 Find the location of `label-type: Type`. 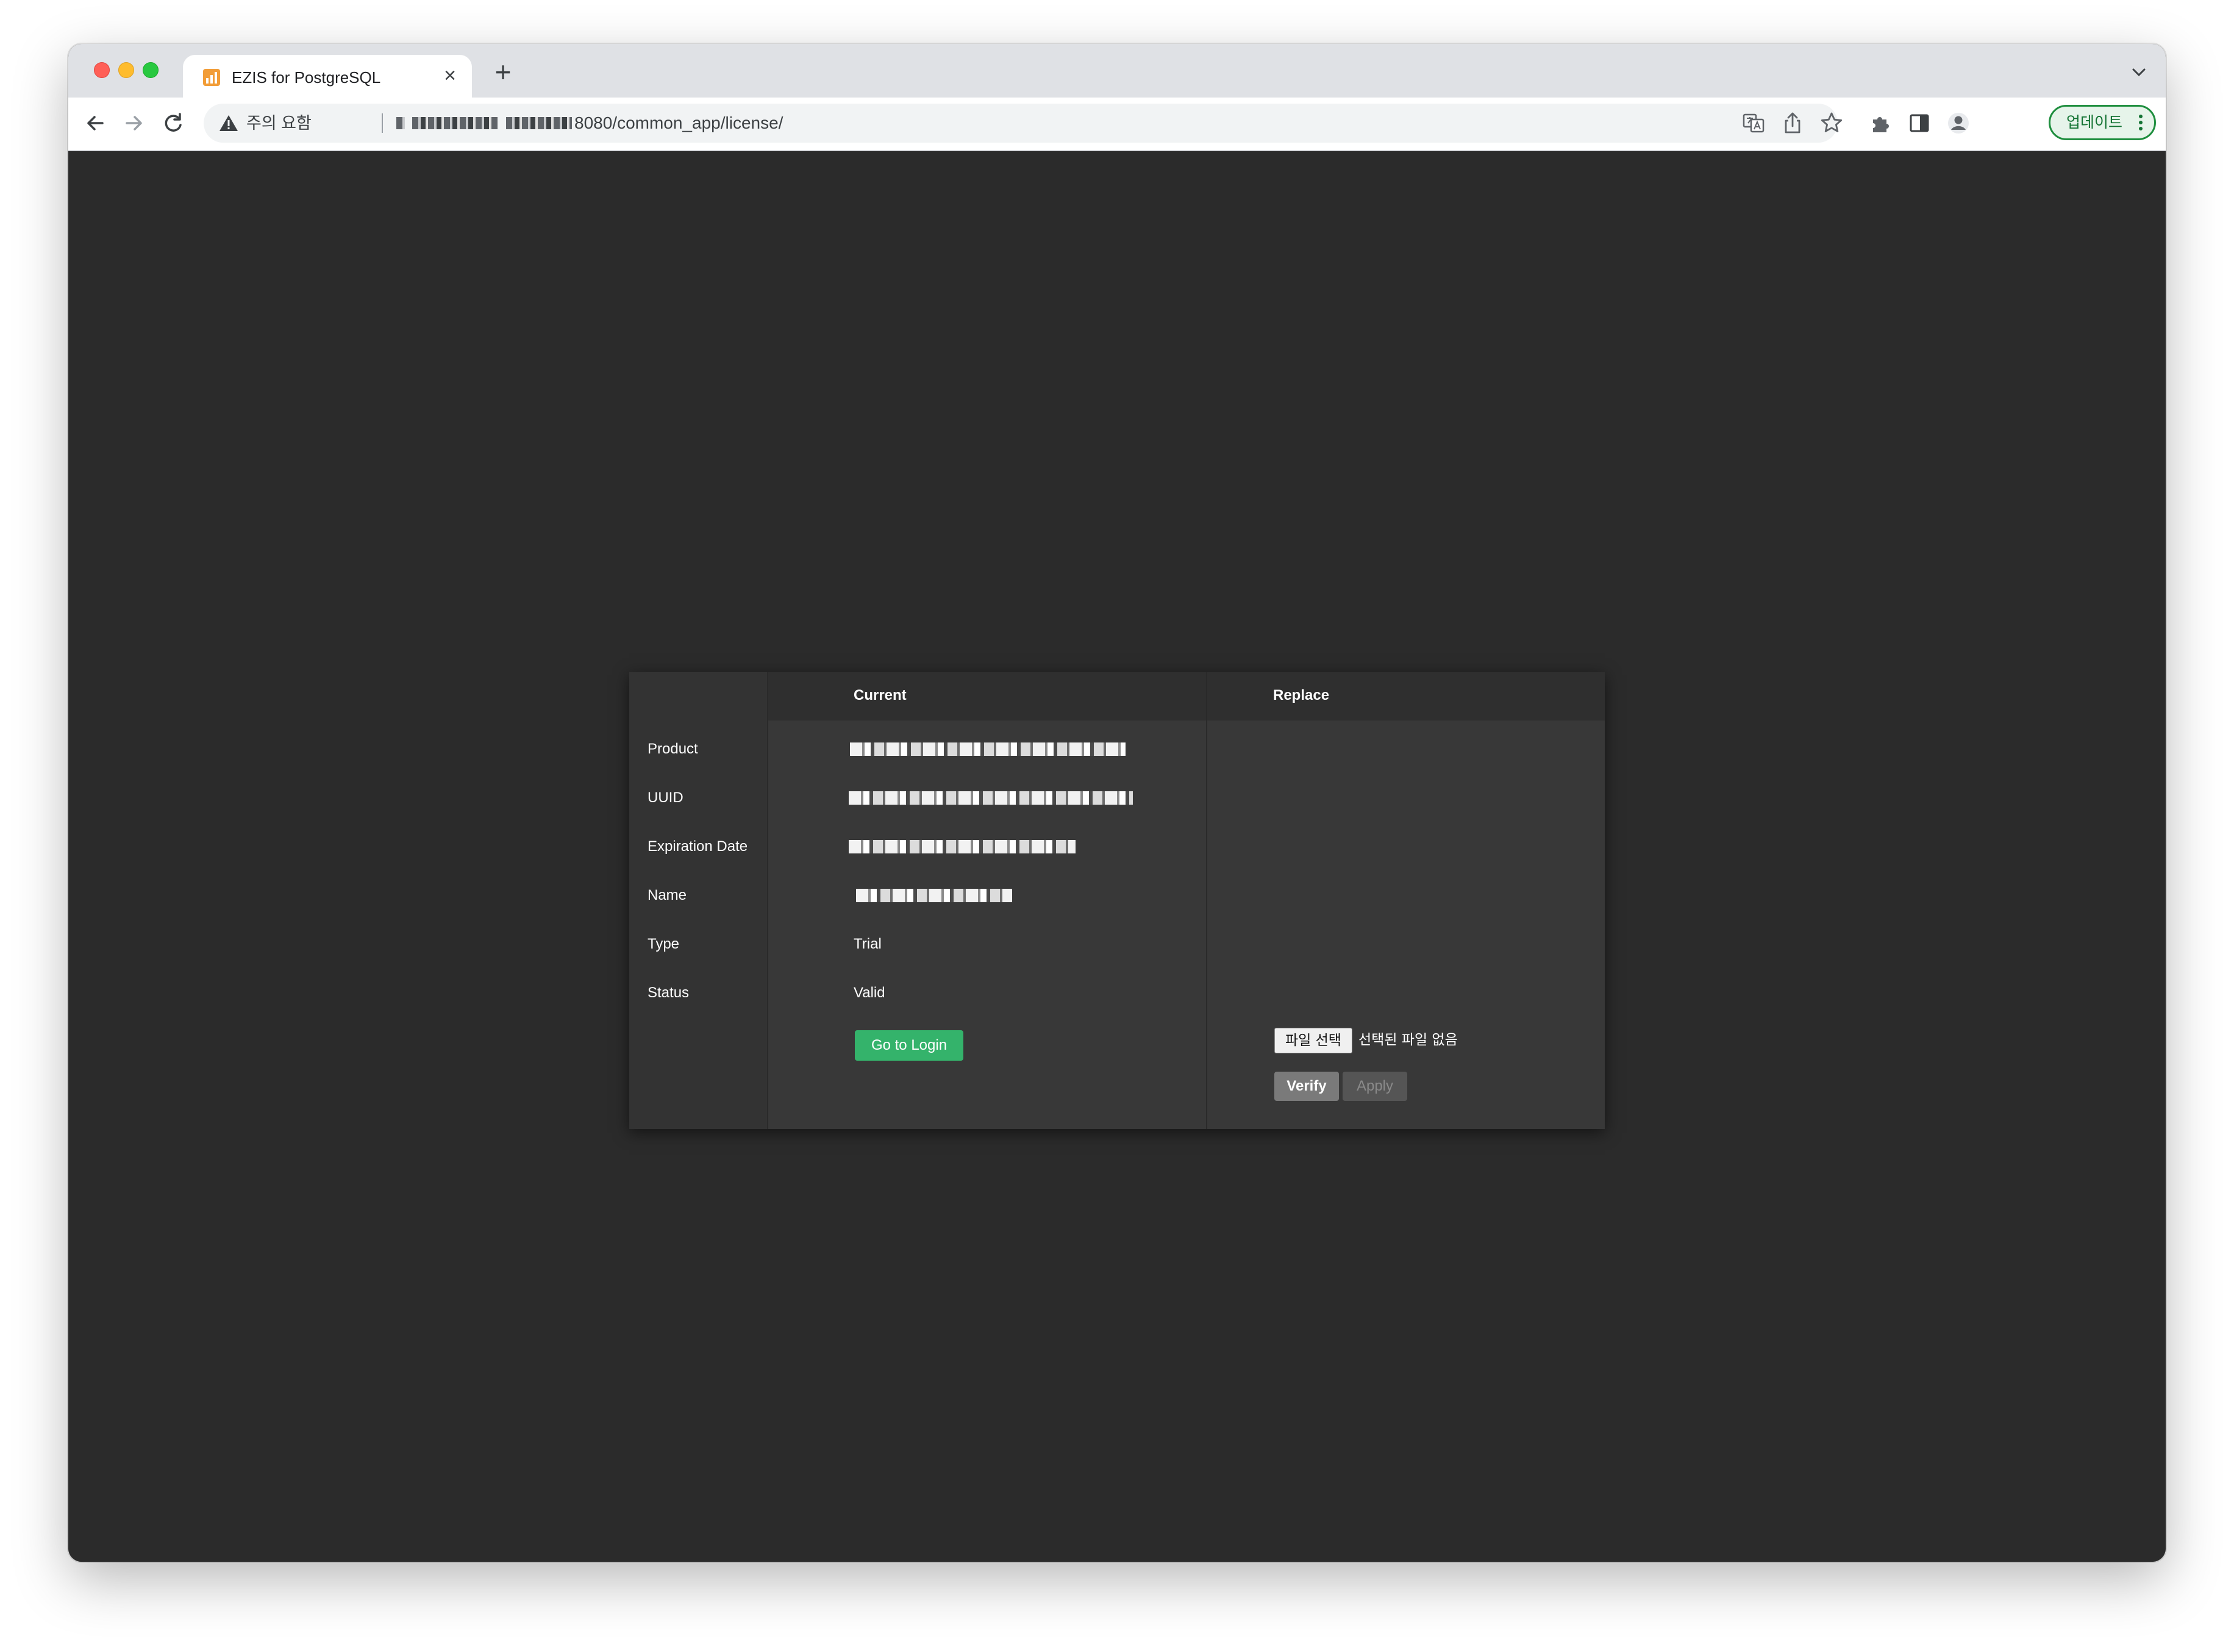

label-type: Type is located at coordinates (664, 944).